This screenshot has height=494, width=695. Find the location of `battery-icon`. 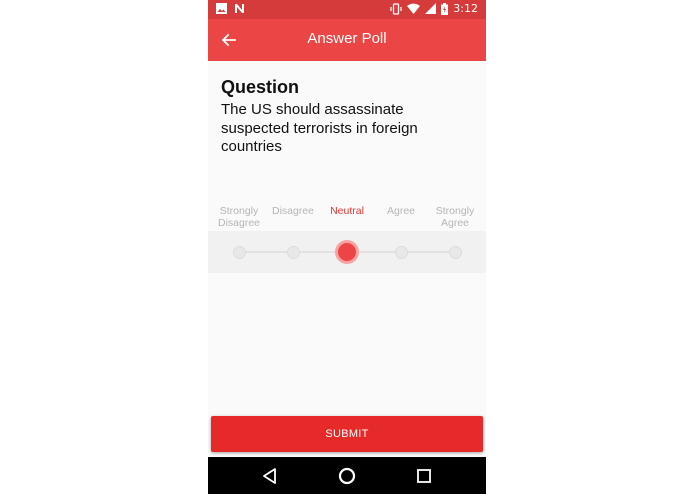

battery-icon is located at coordinates (445, 8).